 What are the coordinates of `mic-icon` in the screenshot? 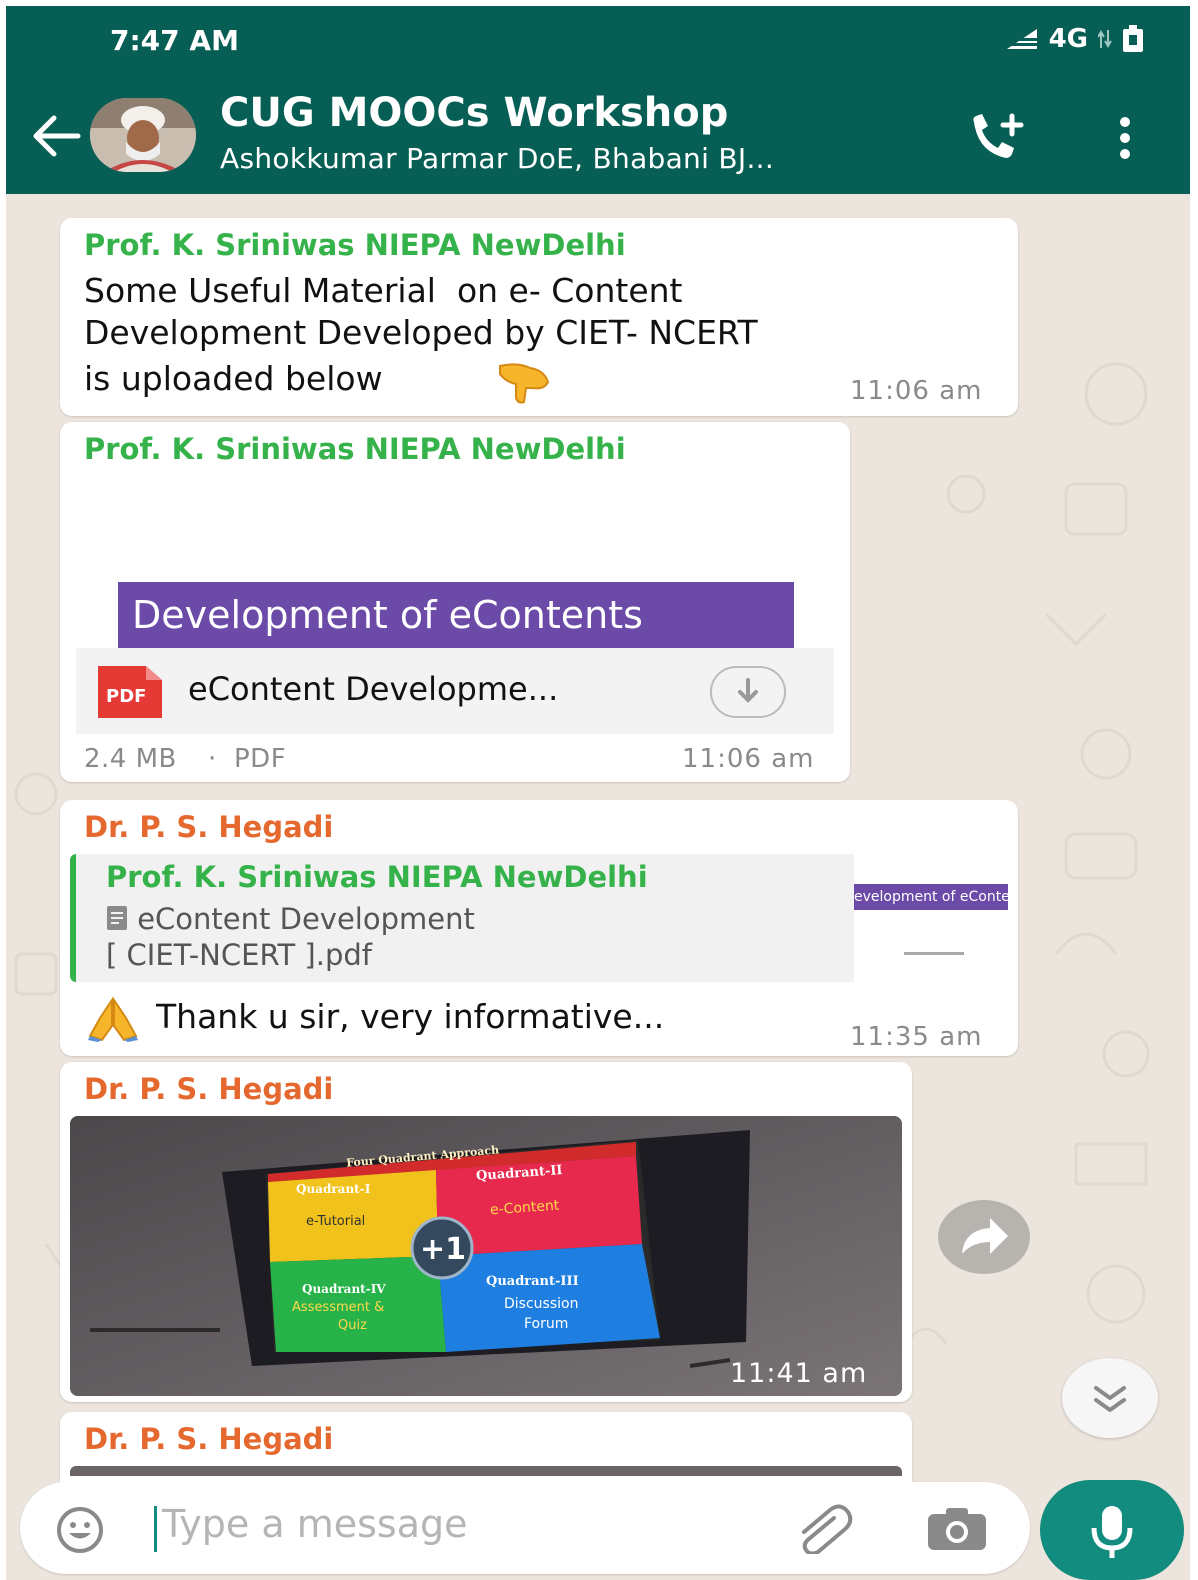 It's located at (1112, 1532).